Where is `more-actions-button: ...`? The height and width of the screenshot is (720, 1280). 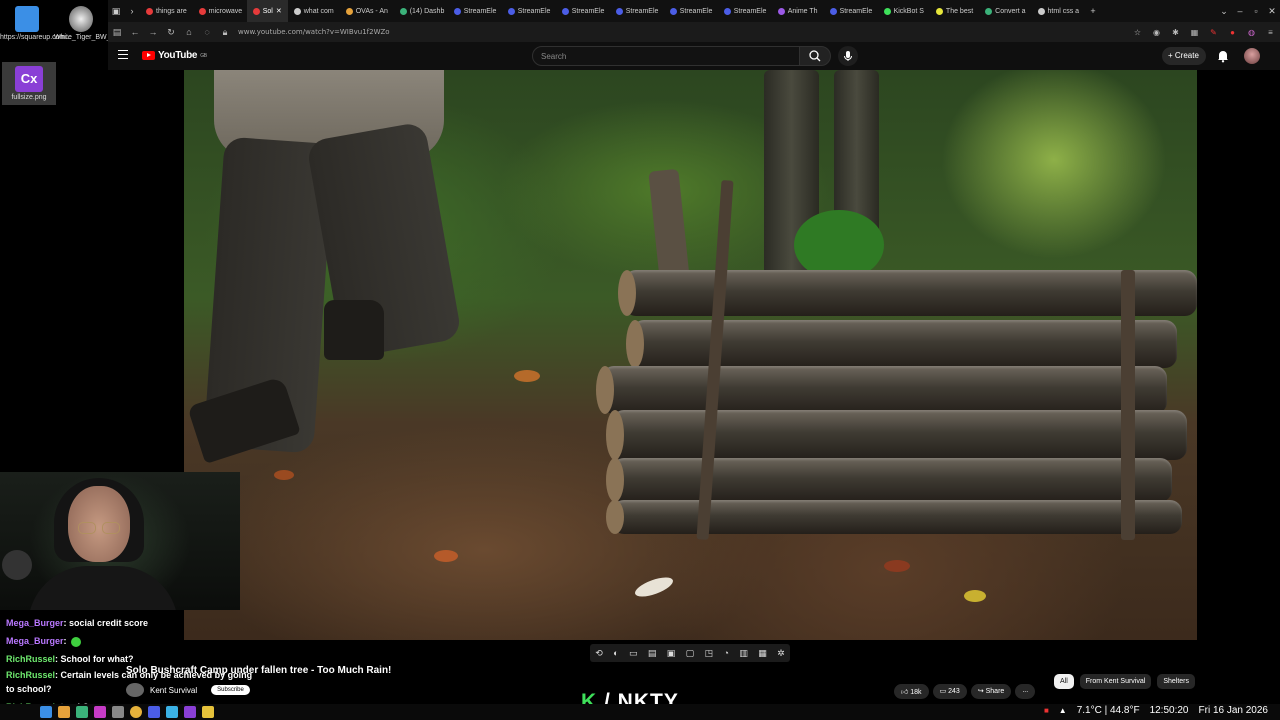 more-actions-button: ... is located at coordinates (1025, 691).